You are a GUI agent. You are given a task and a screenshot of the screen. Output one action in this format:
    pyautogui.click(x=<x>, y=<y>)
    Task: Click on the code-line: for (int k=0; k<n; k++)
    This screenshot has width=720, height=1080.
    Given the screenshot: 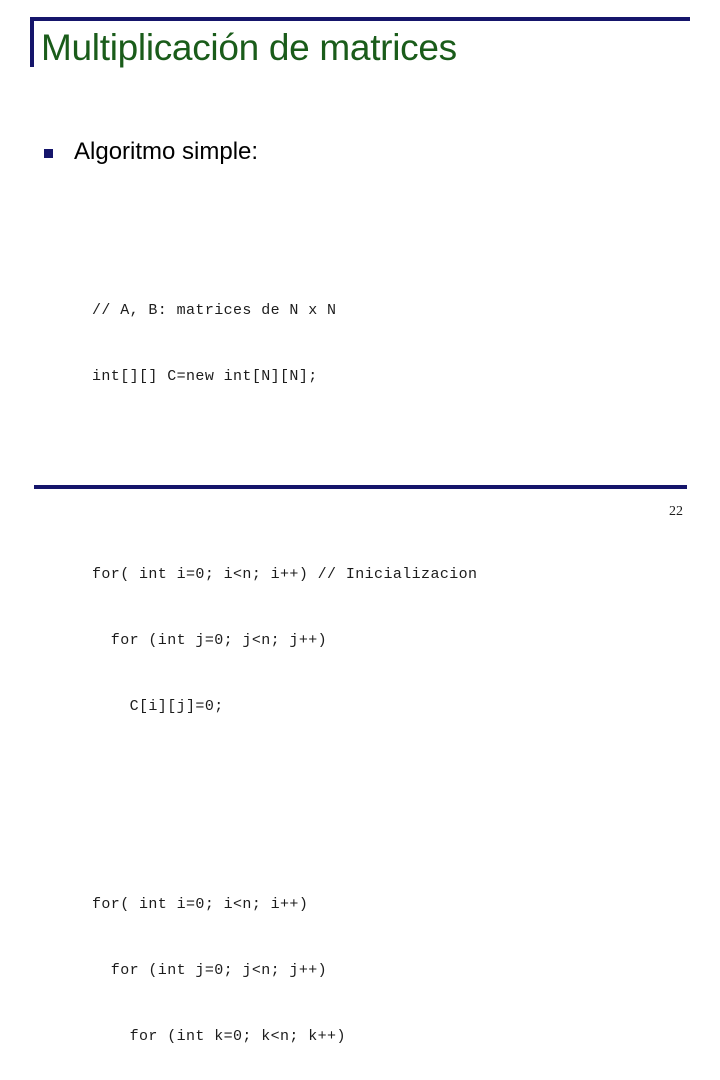 What is the action you would take?
    pyautogui.click(x=219, y=1036)
    